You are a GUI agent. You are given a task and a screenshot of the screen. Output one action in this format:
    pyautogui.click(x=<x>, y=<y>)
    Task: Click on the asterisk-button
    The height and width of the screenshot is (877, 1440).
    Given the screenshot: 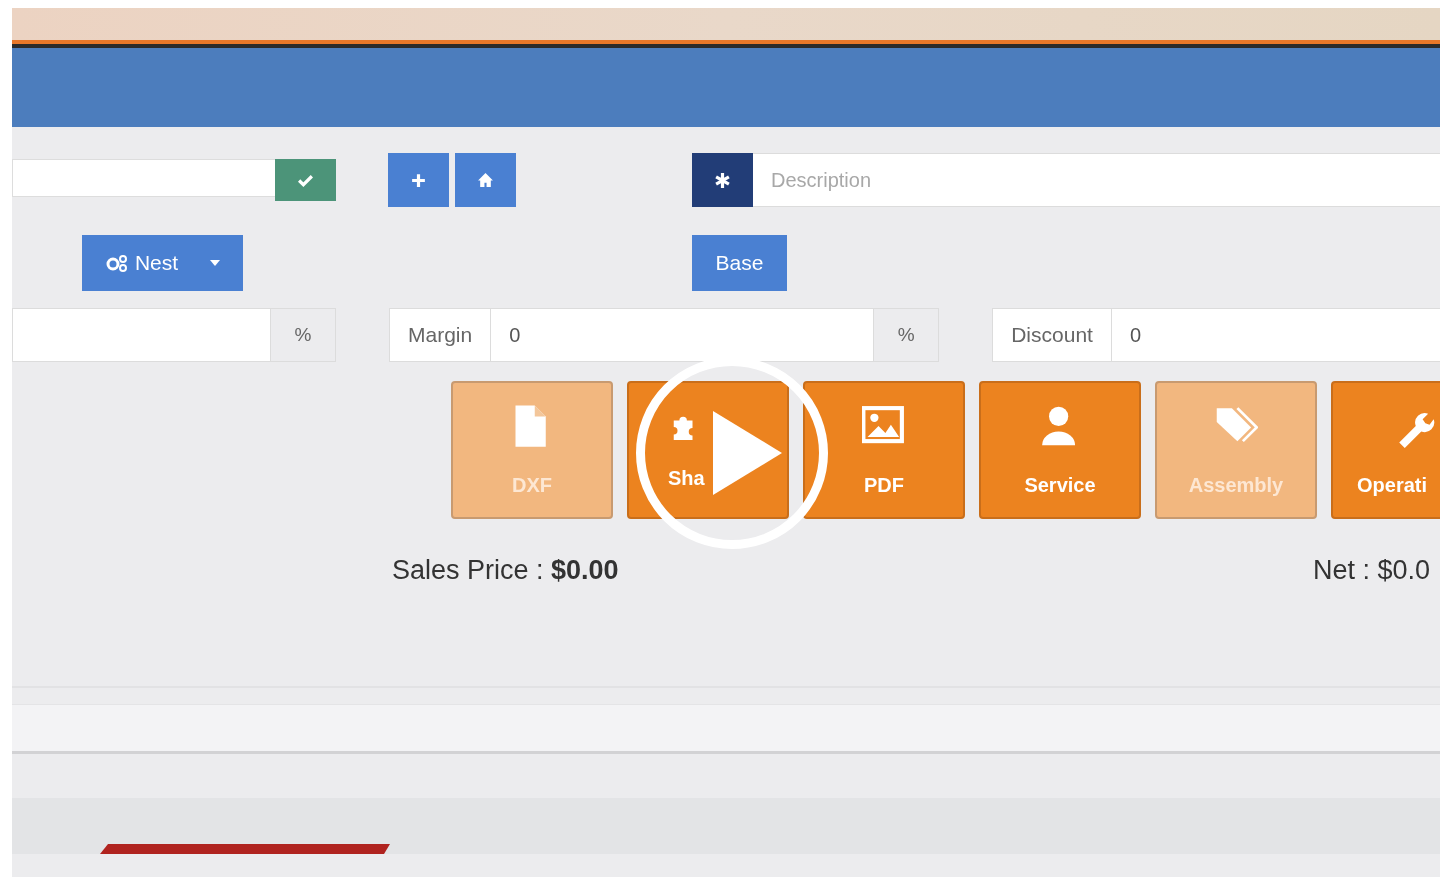 What is the action you would take?
    pyautogui.click(x=722, y=180)
    